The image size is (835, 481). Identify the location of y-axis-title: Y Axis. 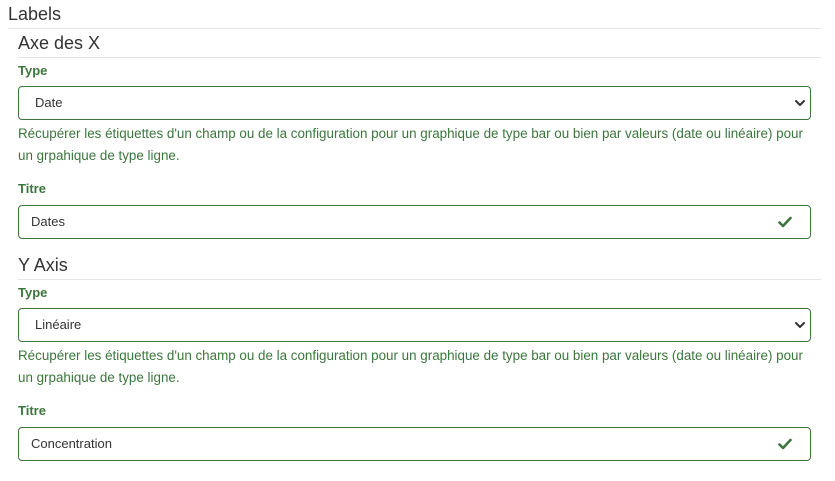
(43, 265).